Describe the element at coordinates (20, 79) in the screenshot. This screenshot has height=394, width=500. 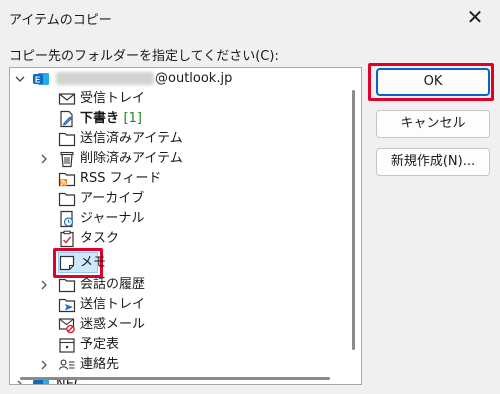
I see `chevron-down-icon` at that location.